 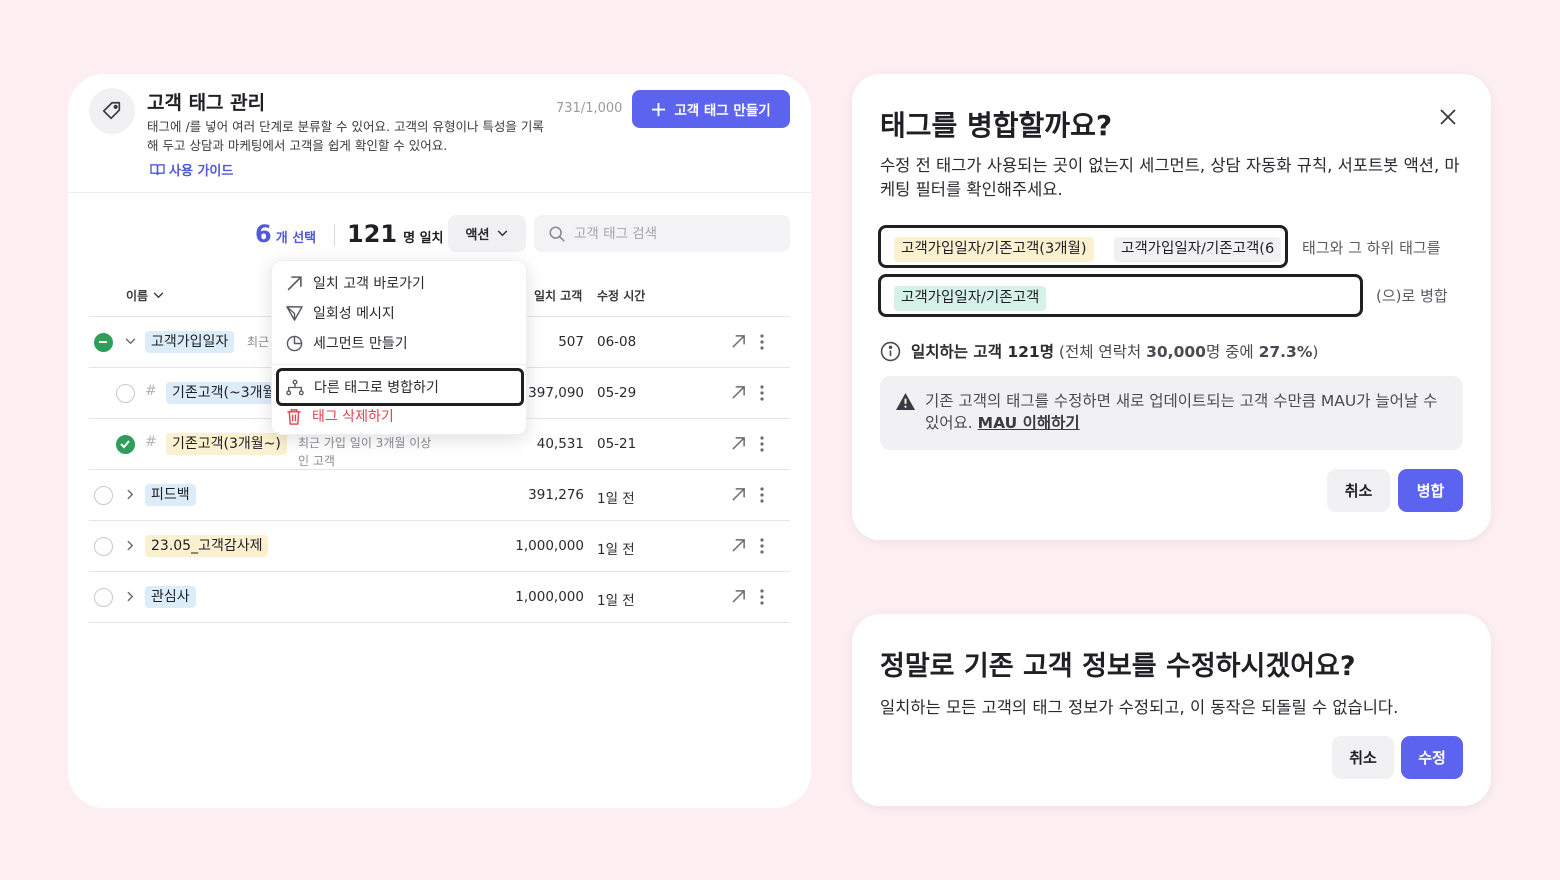 What do you see at coordinates (226, 444) in the screenshot?
I see `tag-chip: 기존고객(3개월~)` at bounding box center [226, 444].